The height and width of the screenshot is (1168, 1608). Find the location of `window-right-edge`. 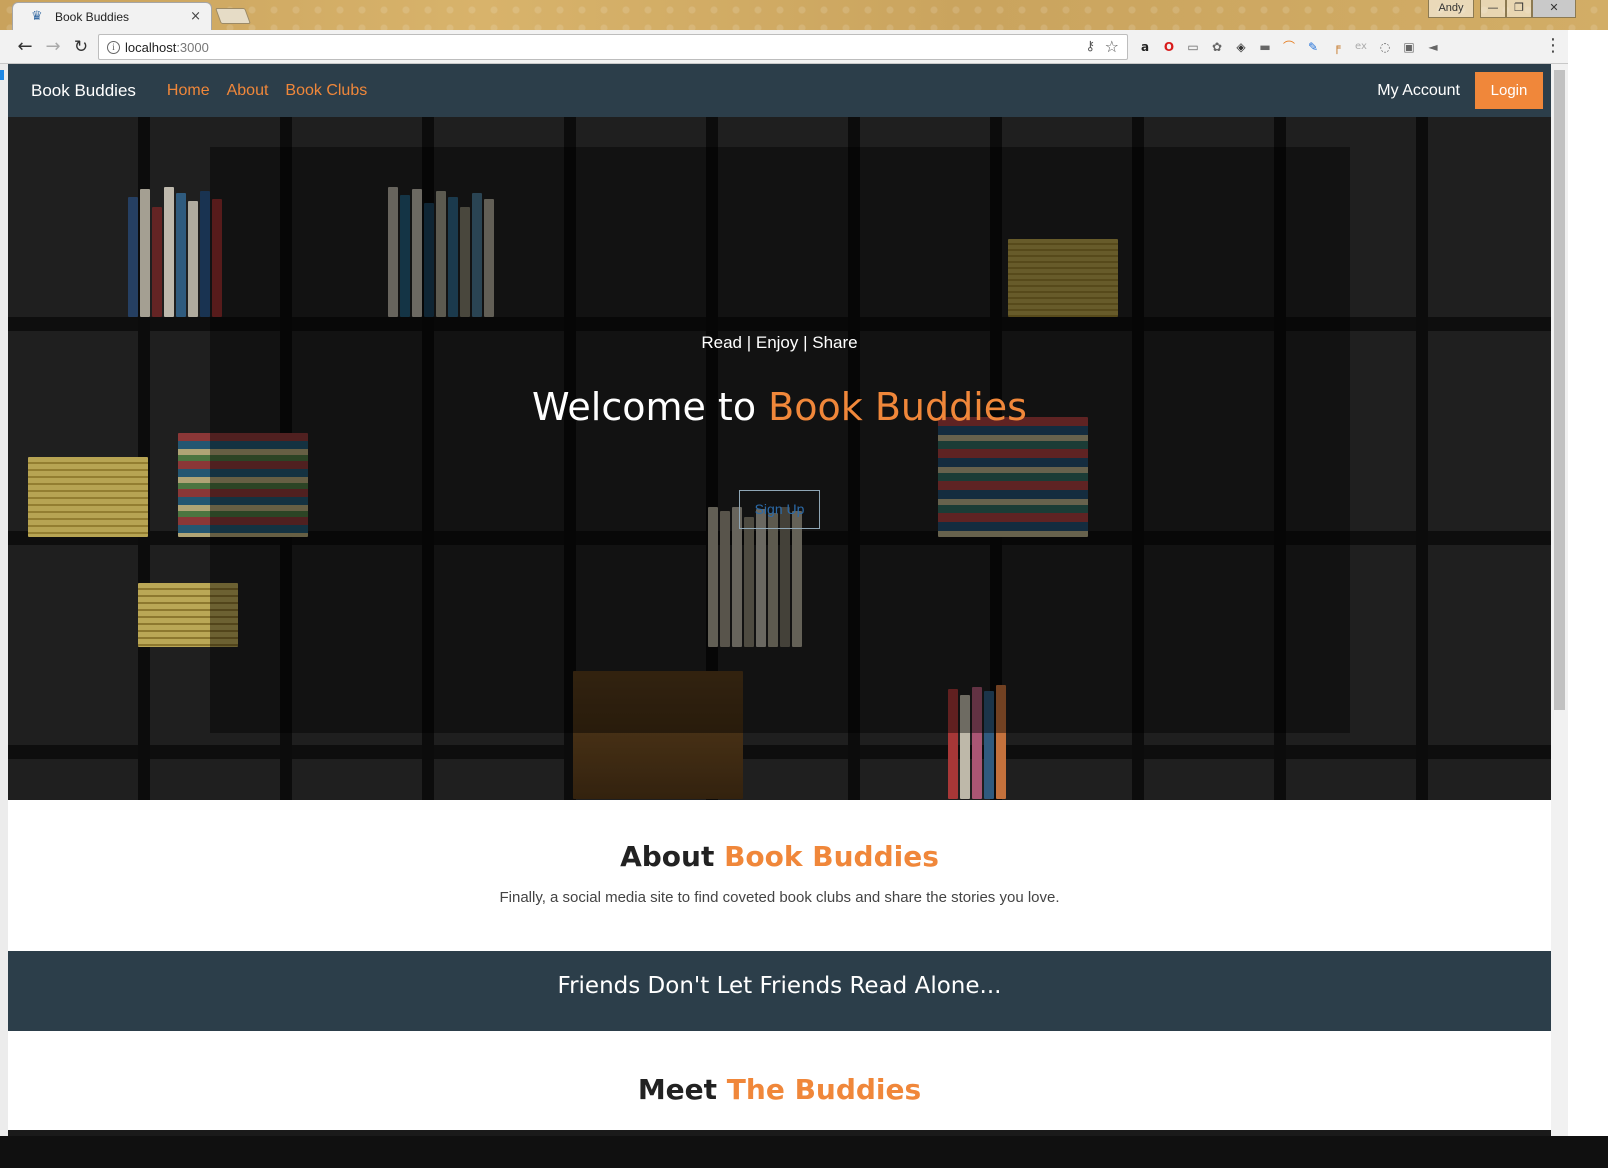

window-right-edge is located at coordinates (1588, 583).